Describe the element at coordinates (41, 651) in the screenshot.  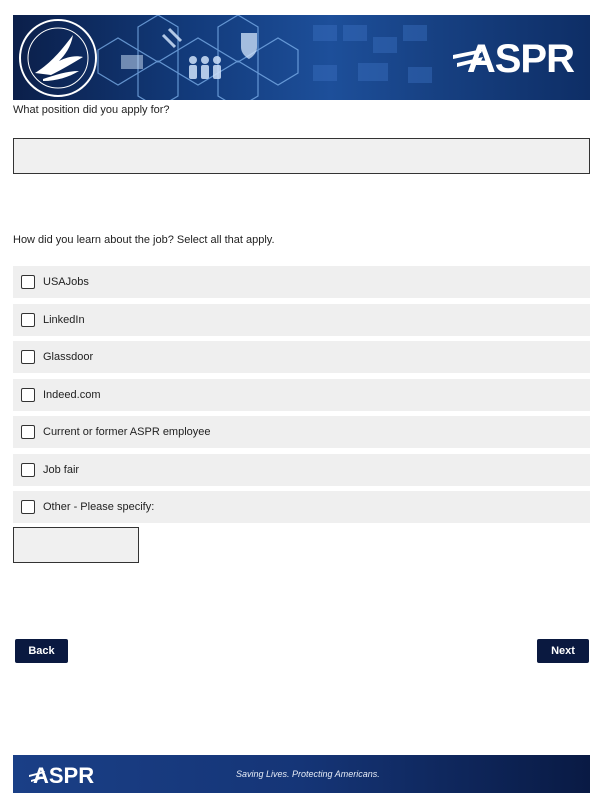
I see `back-button: Back` at that location.